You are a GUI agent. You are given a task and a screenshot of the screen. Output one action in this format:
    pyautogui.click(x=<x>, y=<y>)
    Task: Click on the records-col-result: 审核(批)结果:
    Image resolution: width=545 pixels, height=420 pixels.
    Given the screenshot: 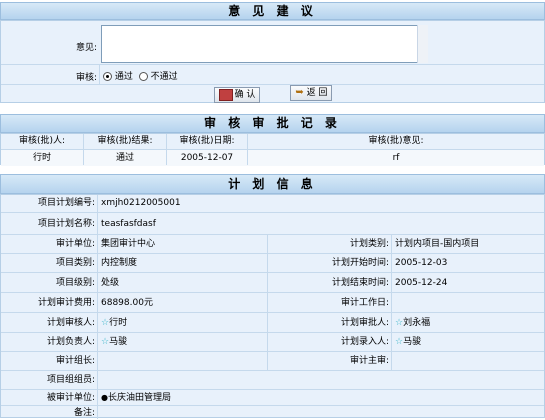 What is the action you would take?
    pyautogui.click(x=125, y=141)
    